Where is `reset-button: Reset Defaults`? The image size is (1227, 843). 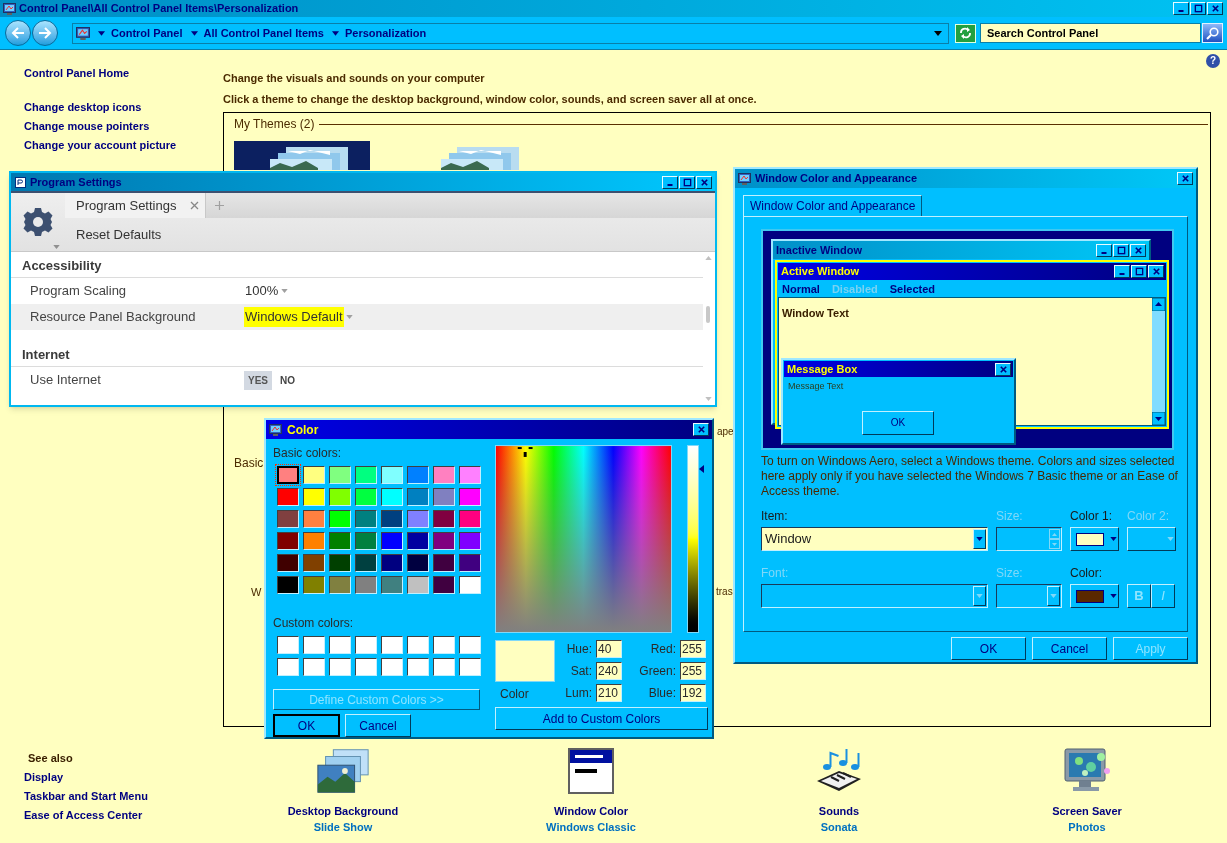 reset-button: Reset Defaults is located at coordinates (119, 234).